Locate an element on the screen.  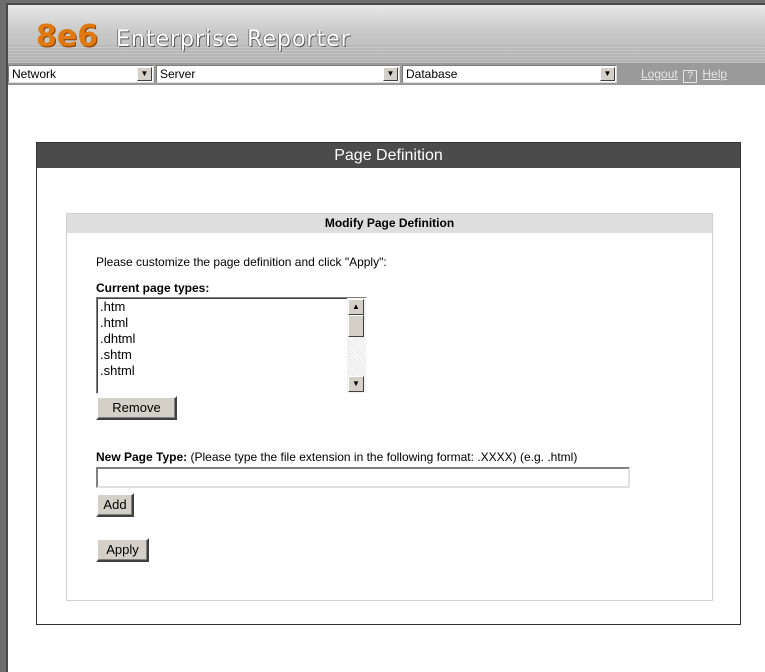
scroll-down-icon: ▼ is located at coordinates (356, 384).